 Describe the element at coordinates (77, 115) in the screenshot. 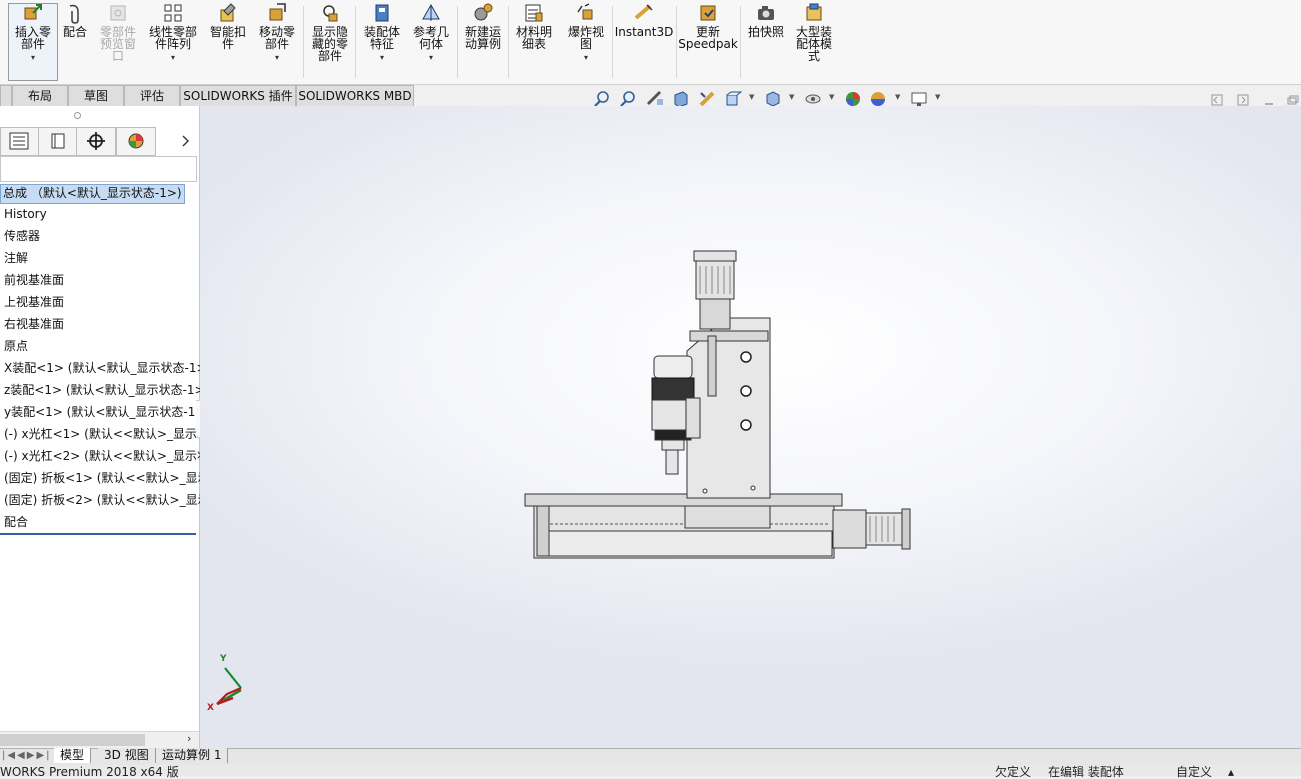

I see `panel-splitter-handle` at that location.